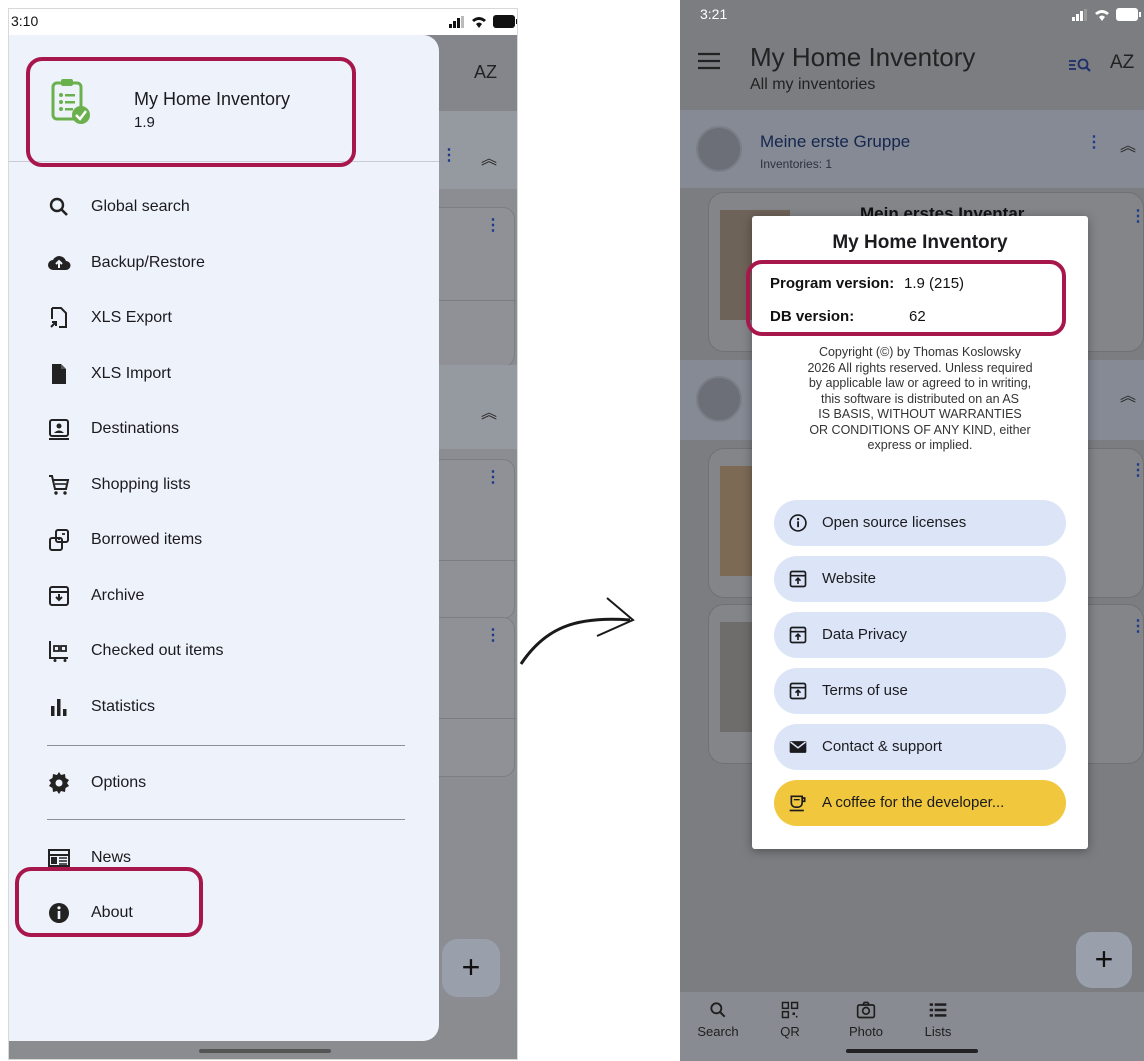 This screenshot has width=1144, height=1061. I want to click on copyright-line: Copyright (©) by Thomas Koslowsky, so click(920, 352).